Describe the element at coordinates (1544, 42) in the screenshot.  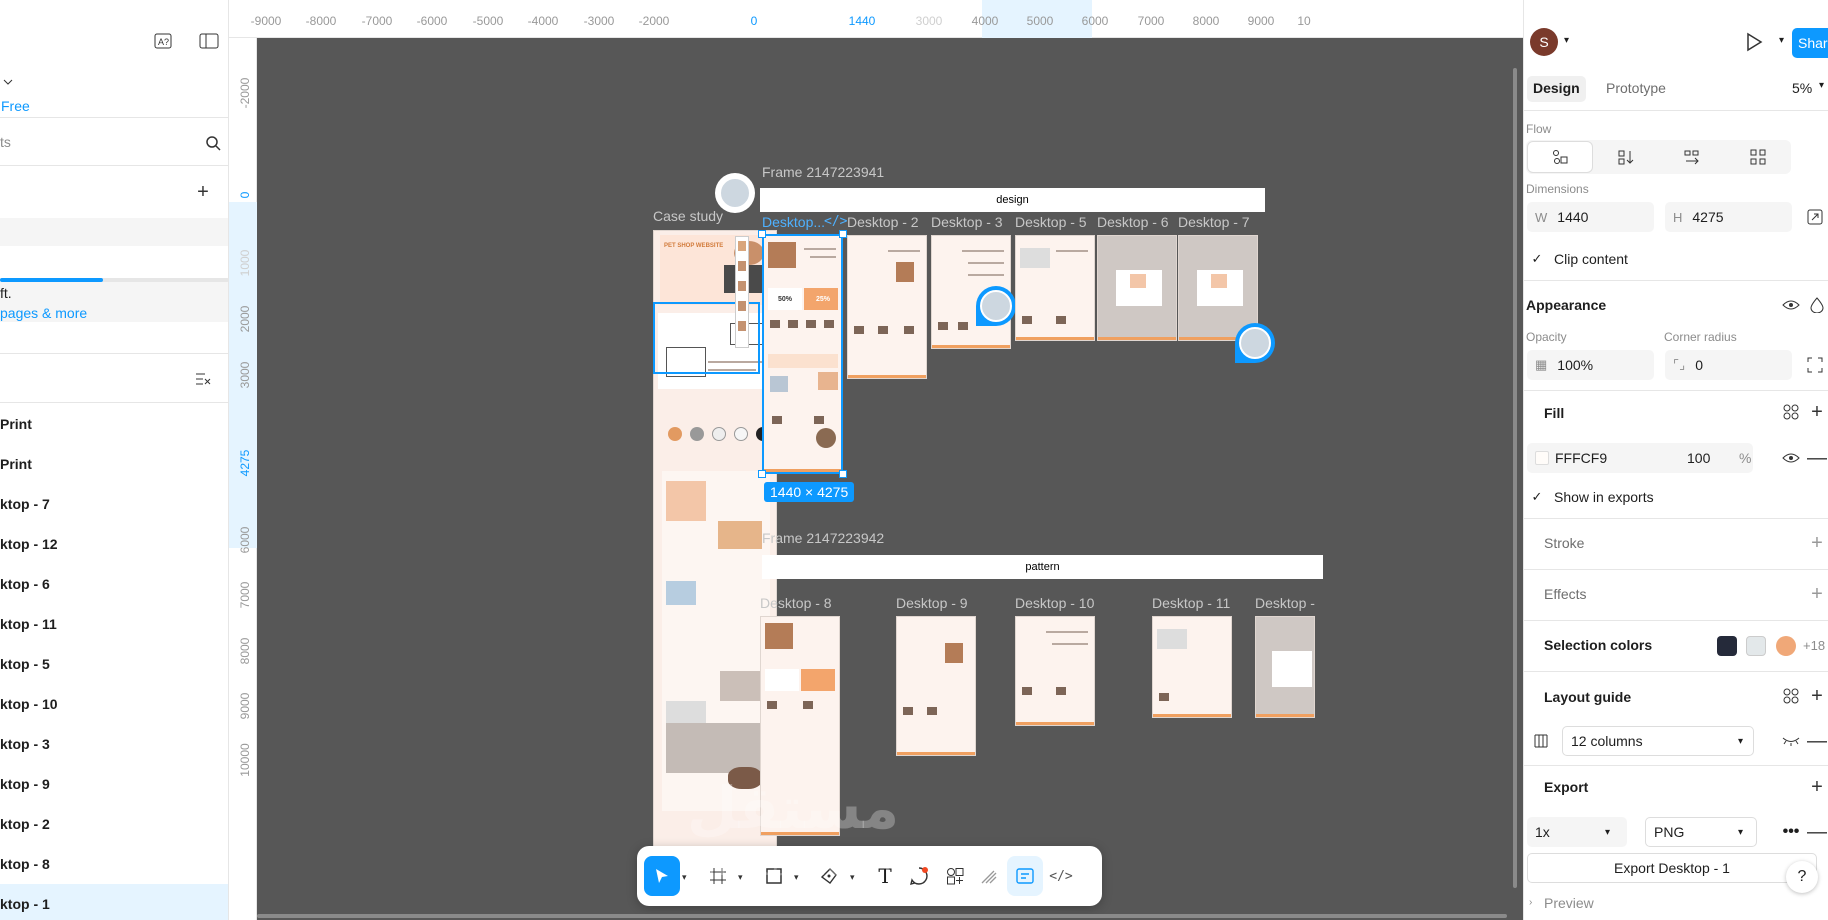
I see `avatar: S` at that location.